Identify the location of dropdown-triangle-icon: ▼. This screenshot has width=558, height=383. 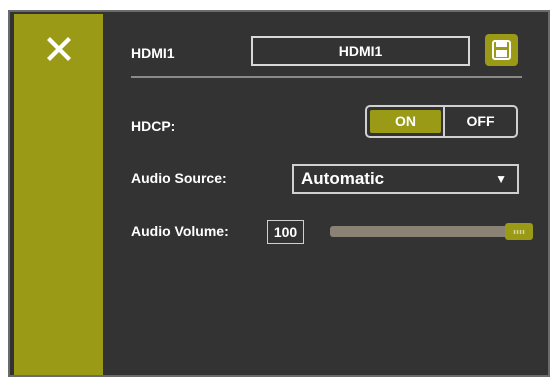
(501, 179).